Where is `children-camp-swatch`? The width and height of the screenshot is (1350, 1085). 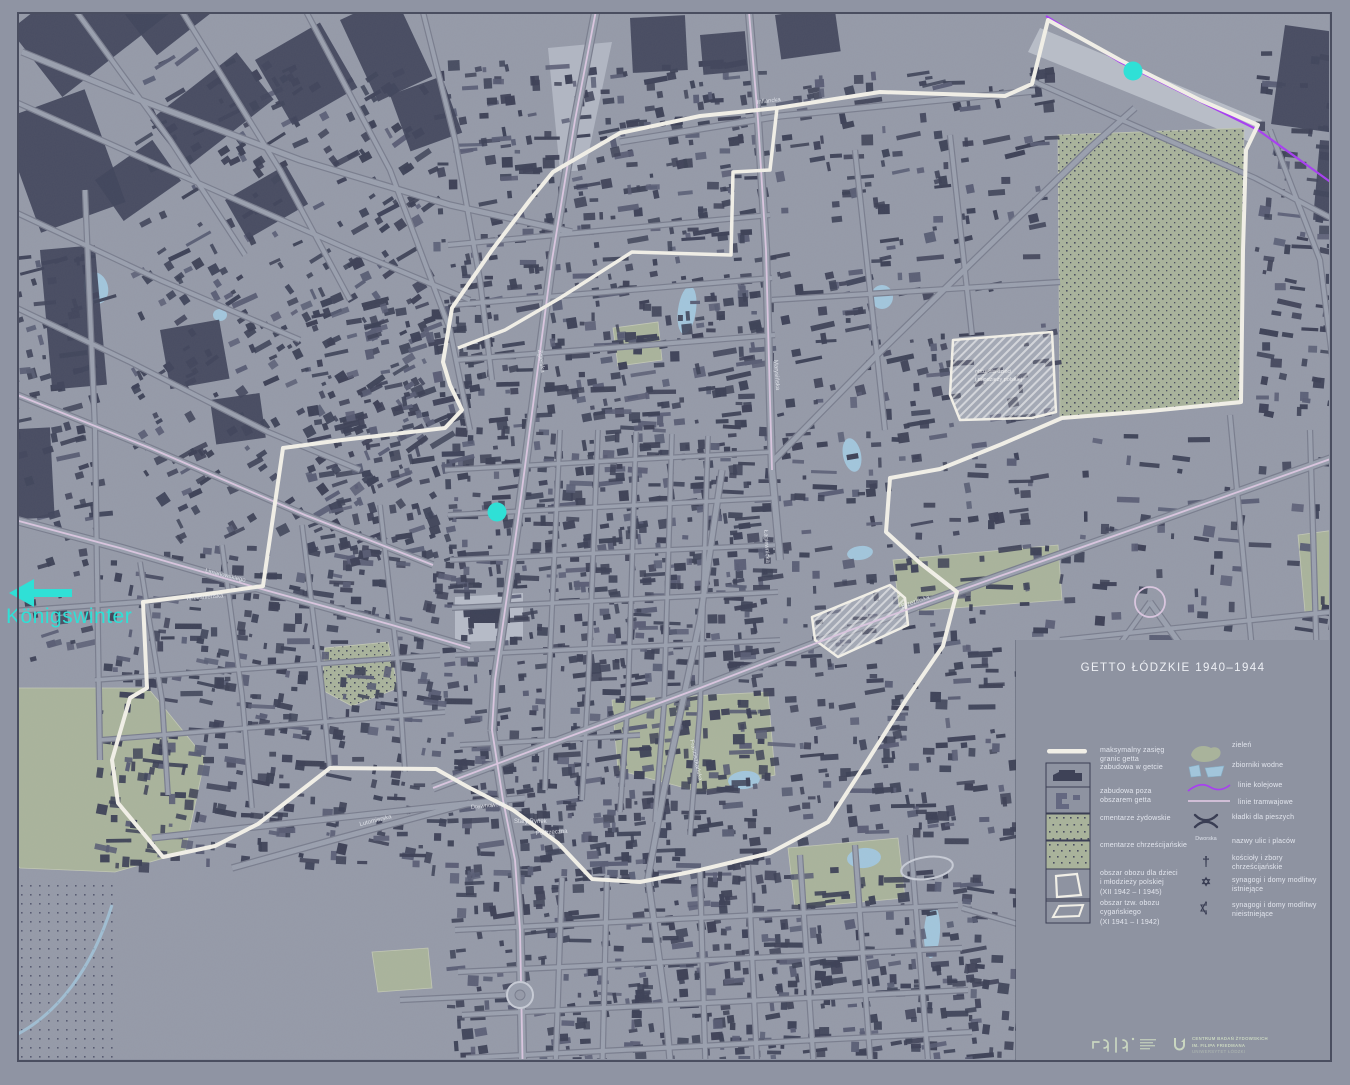
children-camp-swatch is located at coordinates (1068, 885).